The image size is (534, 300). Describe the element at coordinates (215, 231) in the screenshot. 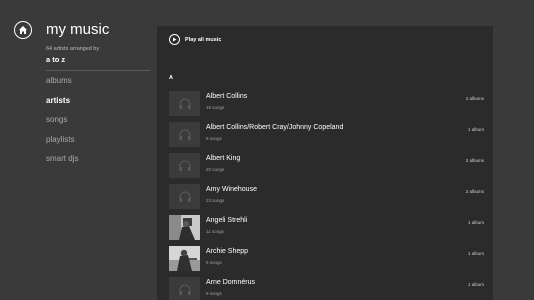

I see `song-count: 11 songs` at that location.